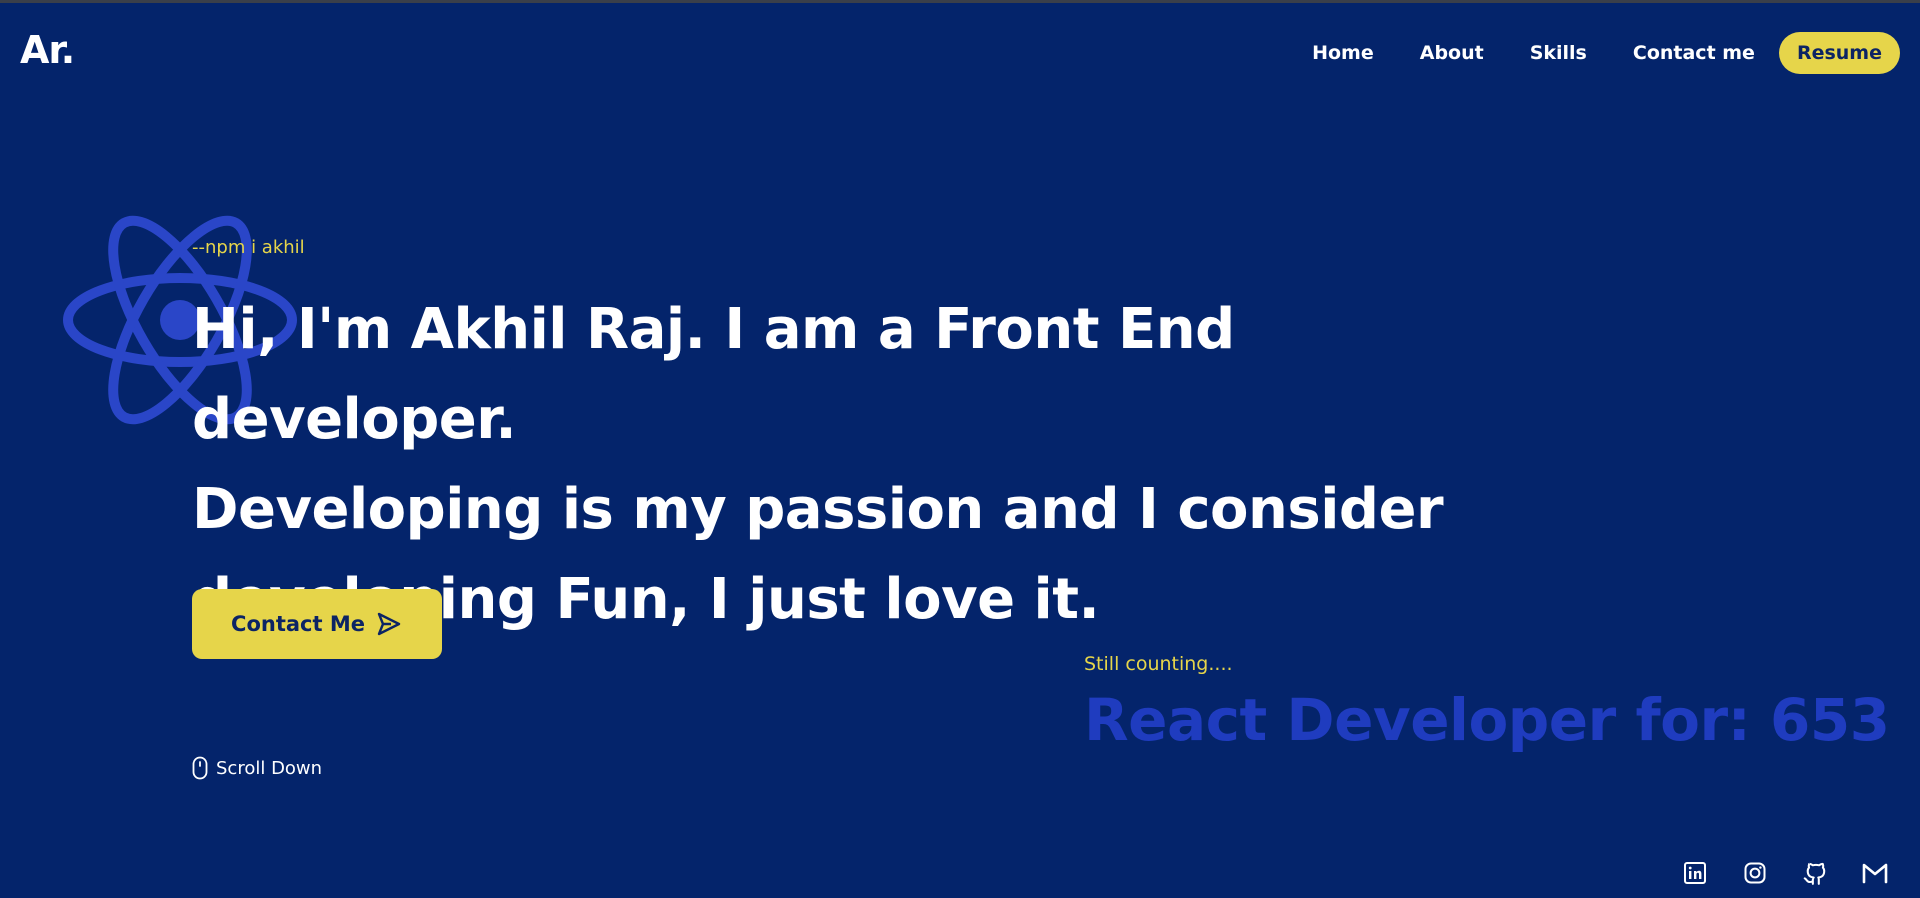 Image resolution: width=1920 pixels, height=898 pixels. I want to click on mouse-icon, so click(200, 768).